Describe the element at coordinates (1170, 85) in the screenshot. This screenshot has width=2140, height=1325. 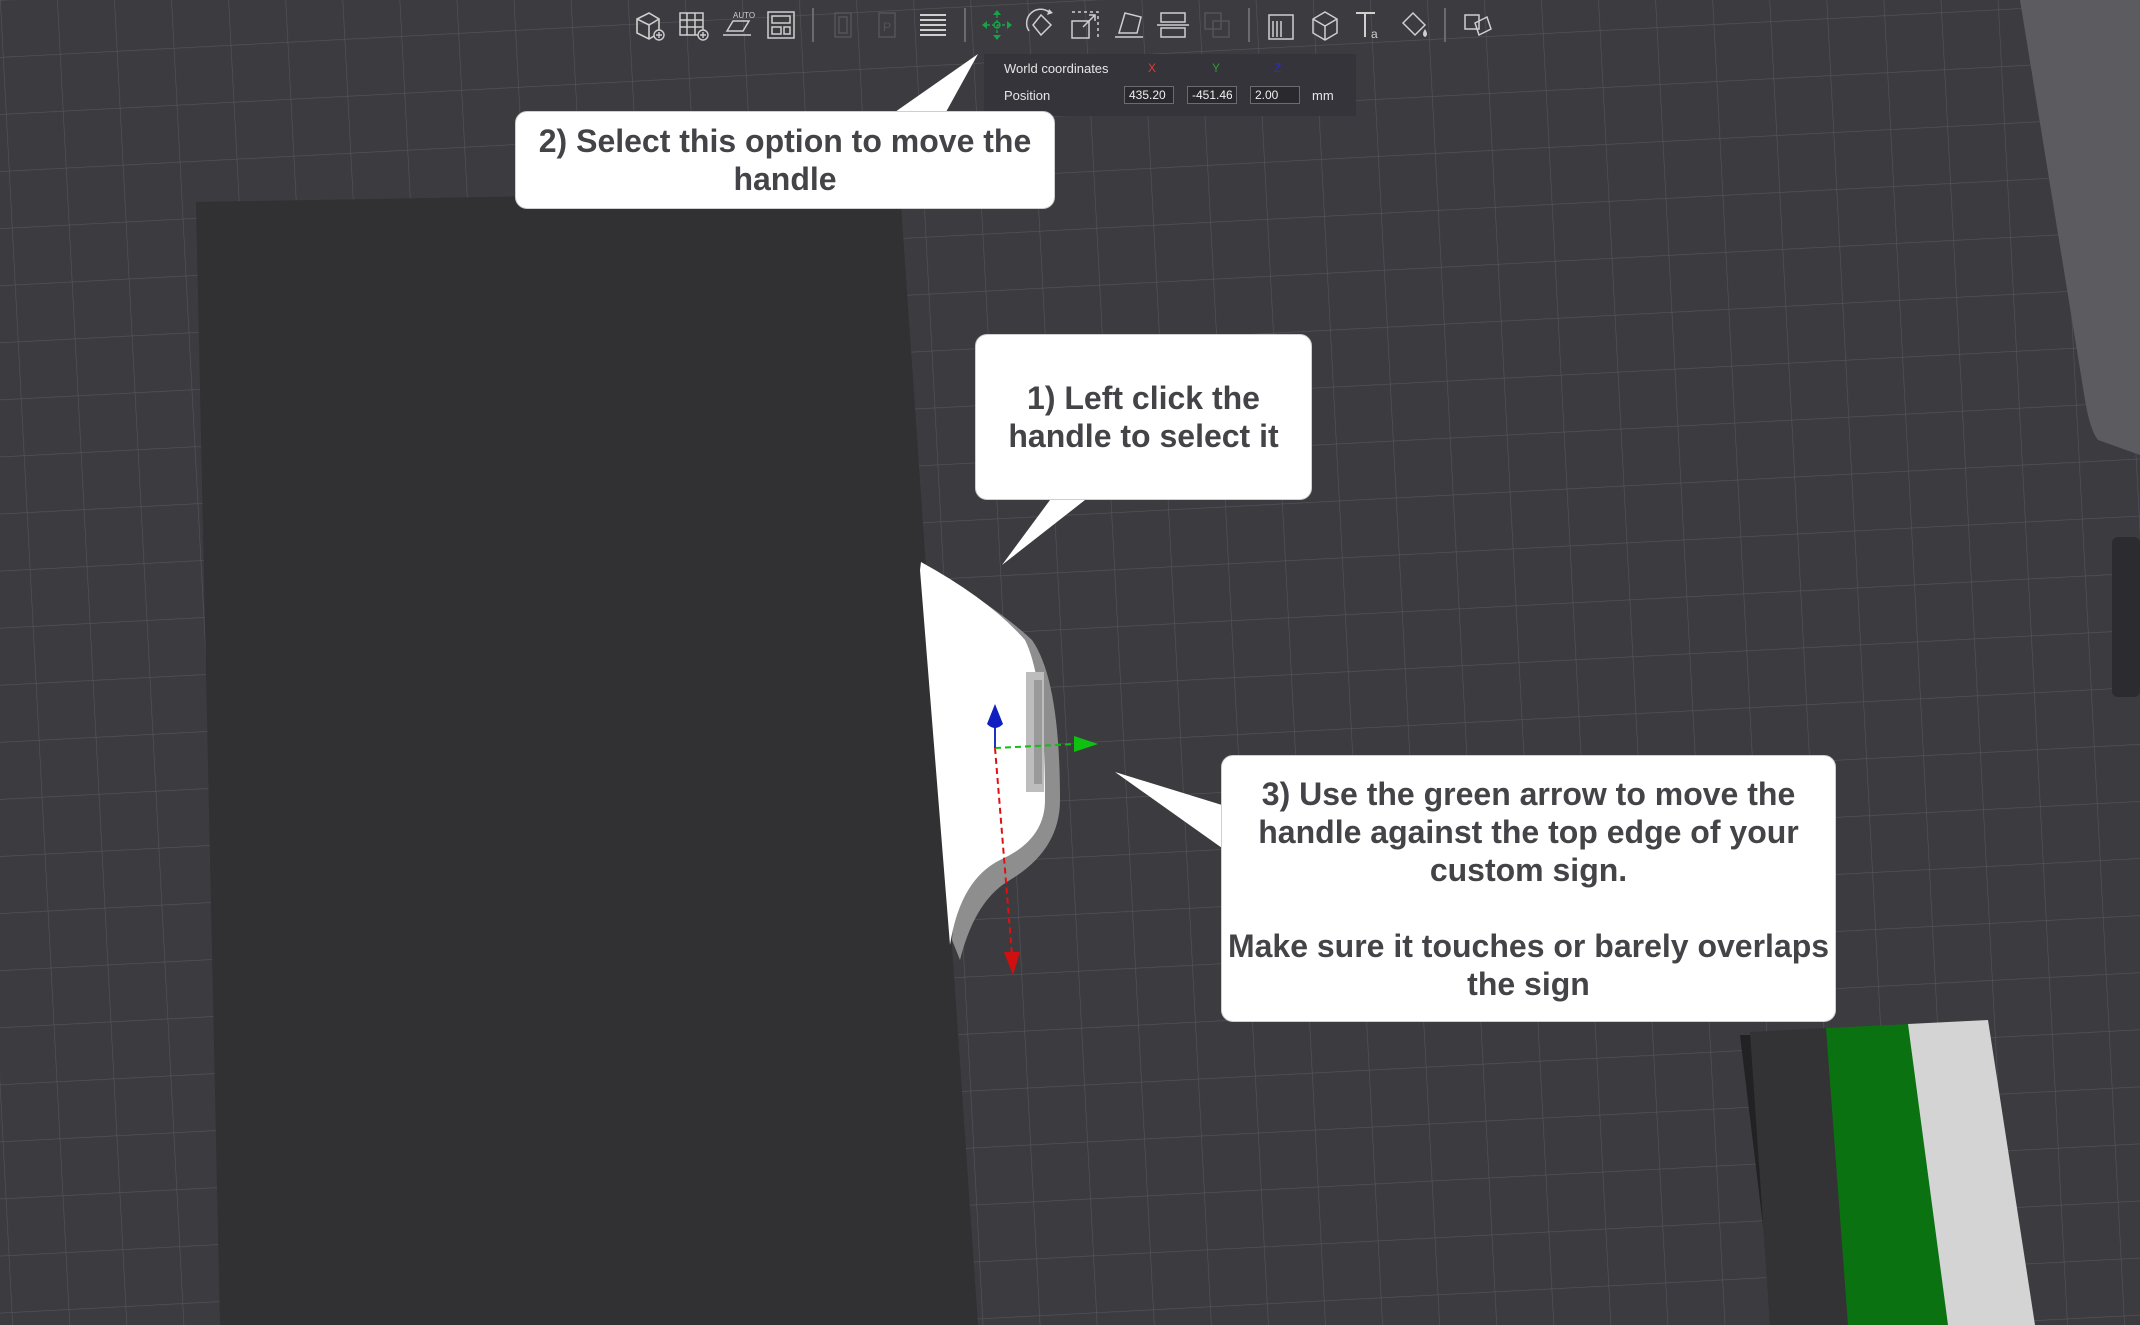
I see `coordinates-panel: World coordinates X Y Z Position mm` at that location.